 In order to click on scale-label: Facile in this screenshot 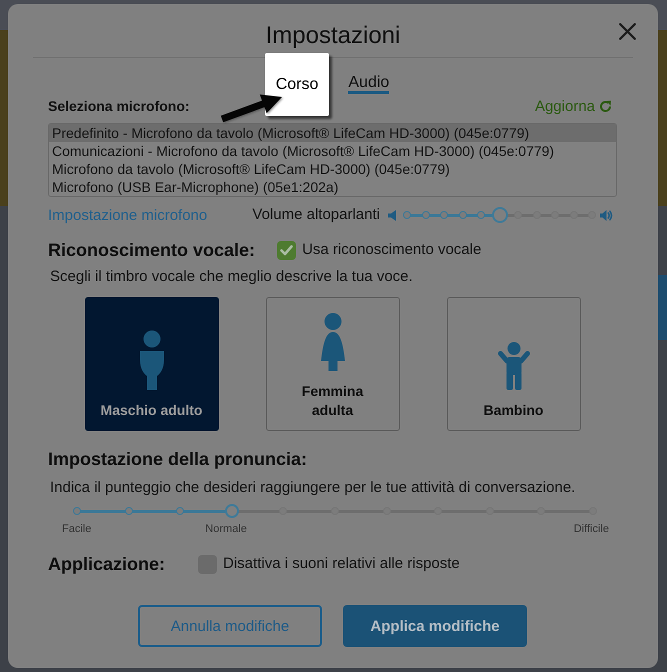, I will do `click(77, 529)`.